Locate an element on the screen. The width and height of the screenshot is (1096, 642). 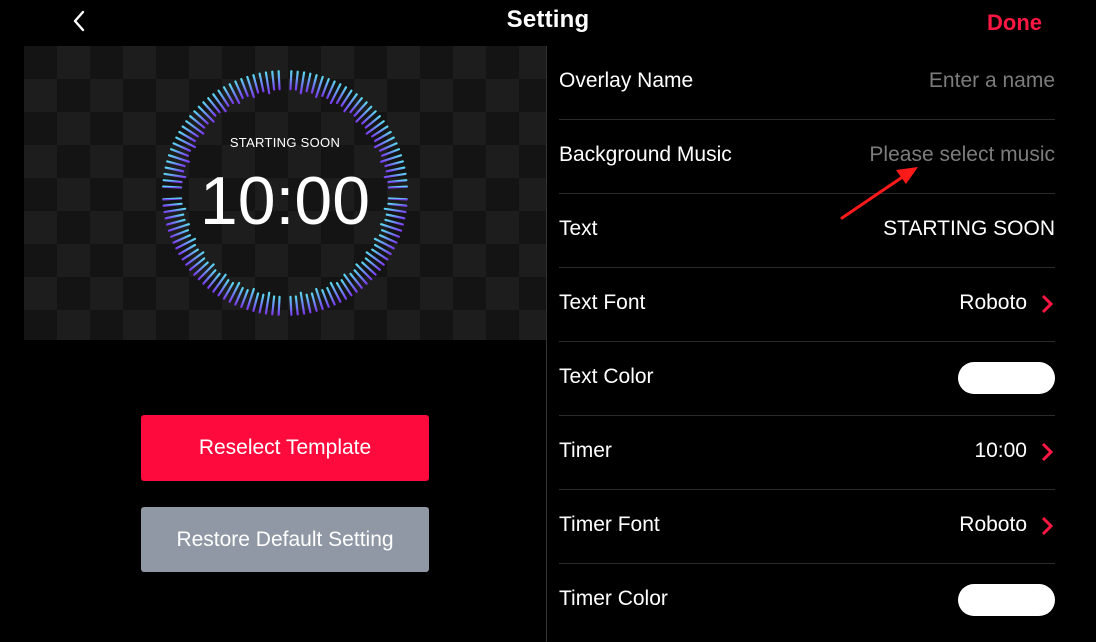
setting-label: Timer Font is located at coordinates (609, 524).